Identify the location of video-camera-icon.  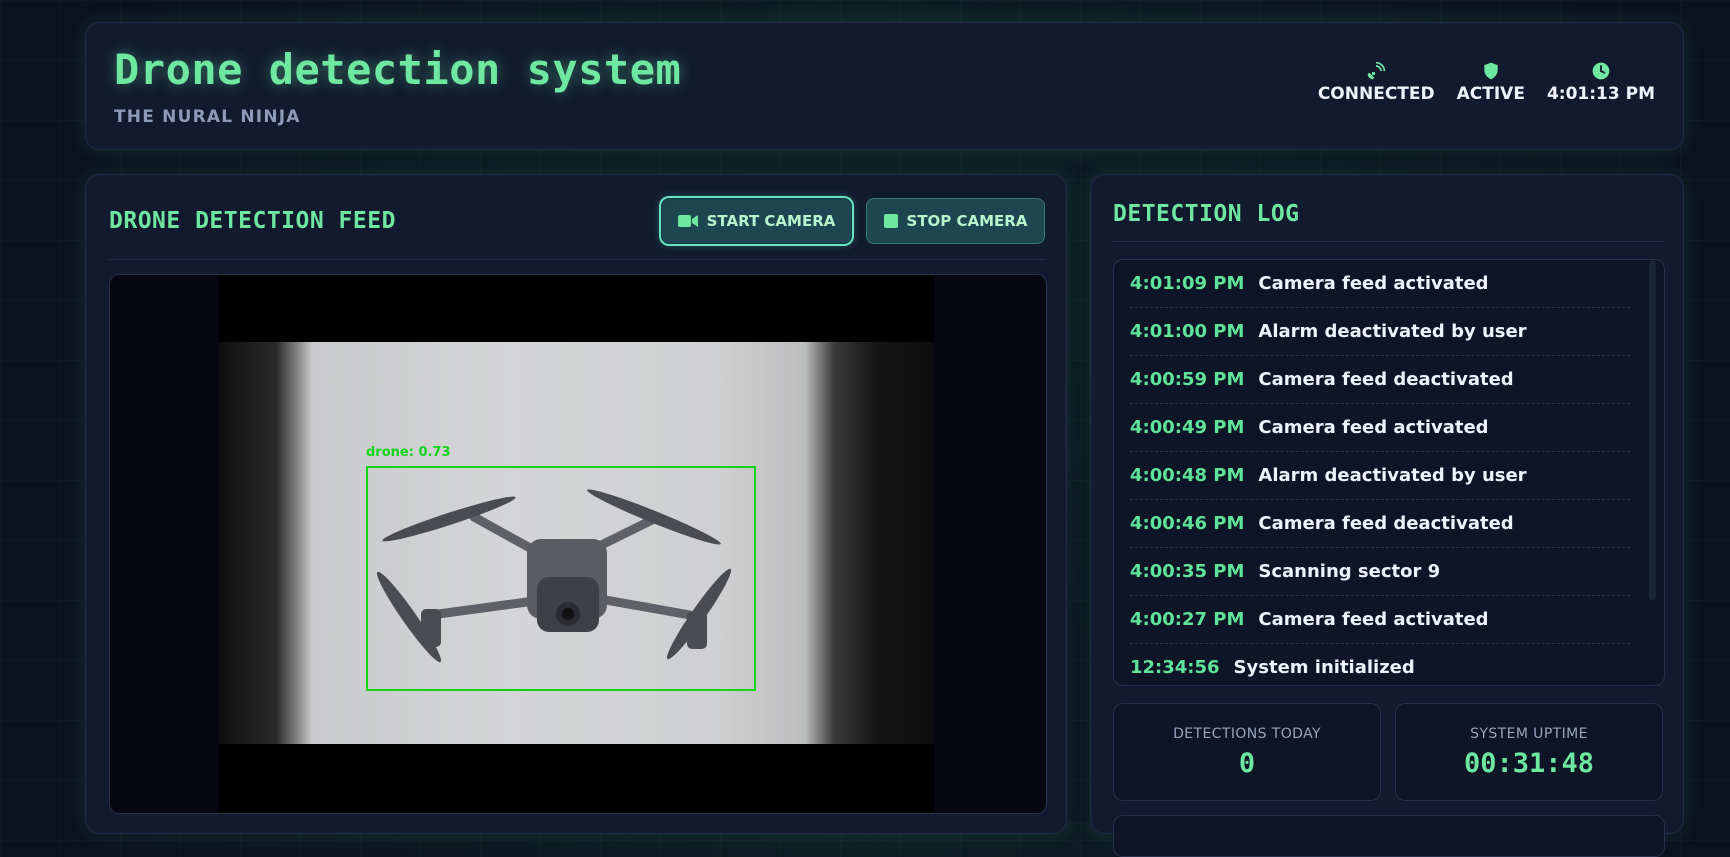
(687, 221).